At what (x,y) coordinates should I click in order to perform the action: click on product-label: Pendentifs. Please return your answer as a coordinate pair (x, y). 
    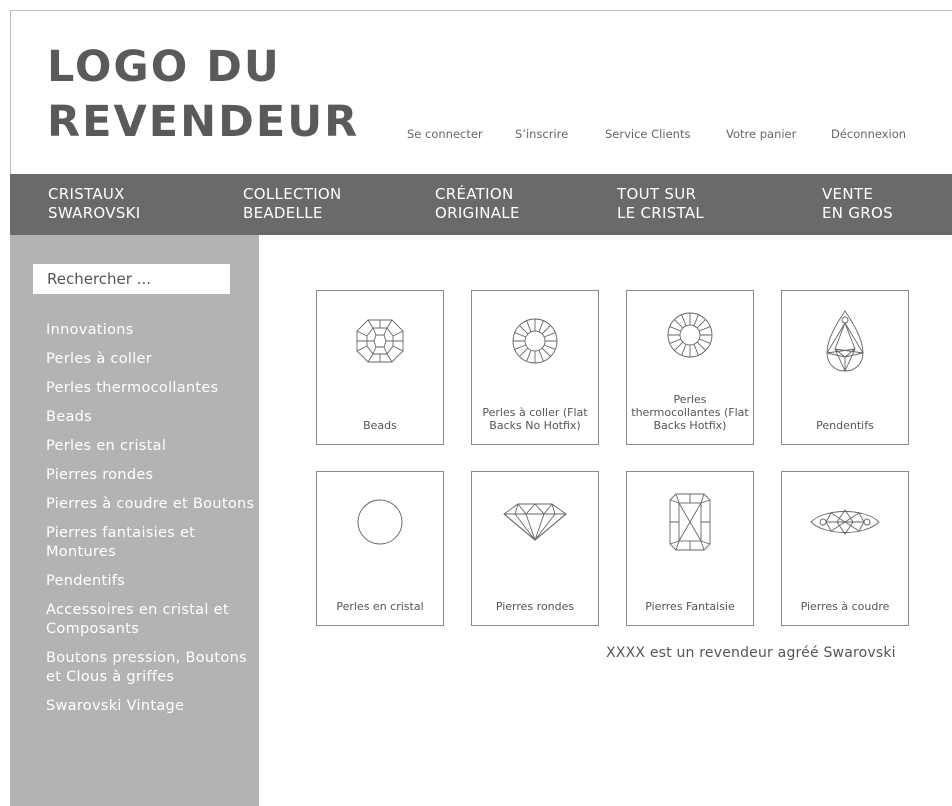
    Looking at the image, I should click on (845, 425).